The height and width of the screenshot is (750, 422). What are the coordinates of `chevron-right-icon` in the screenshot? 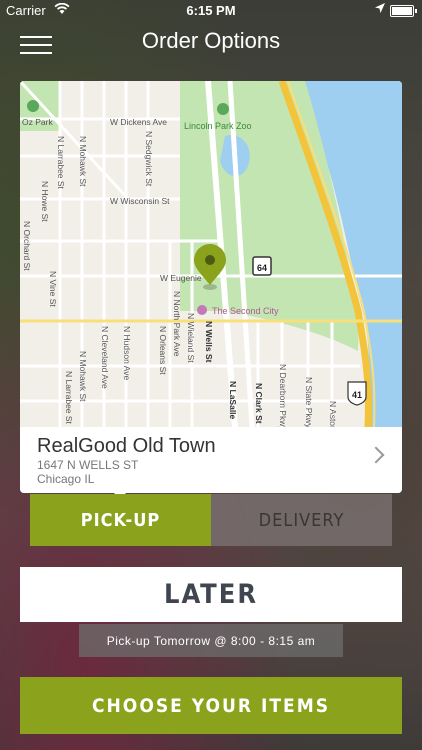 It's located at (376, 455).